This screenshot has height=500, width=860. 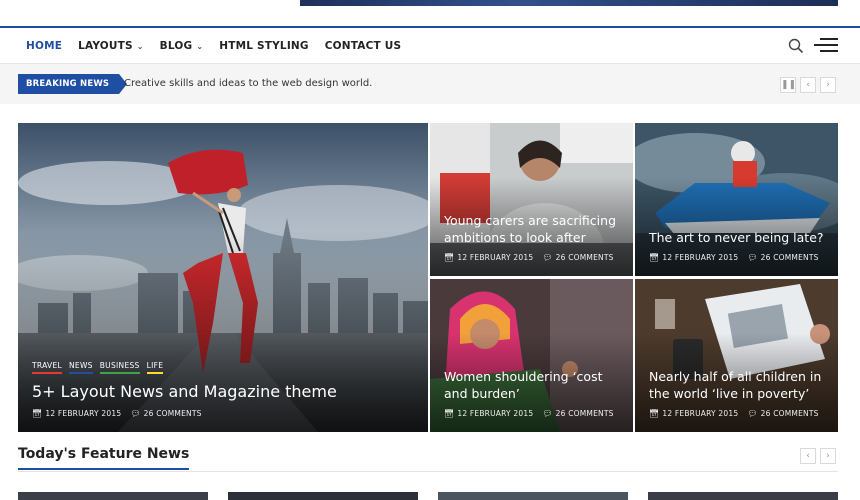 I want to click on next-button: ›, so click(x=828, y=85).